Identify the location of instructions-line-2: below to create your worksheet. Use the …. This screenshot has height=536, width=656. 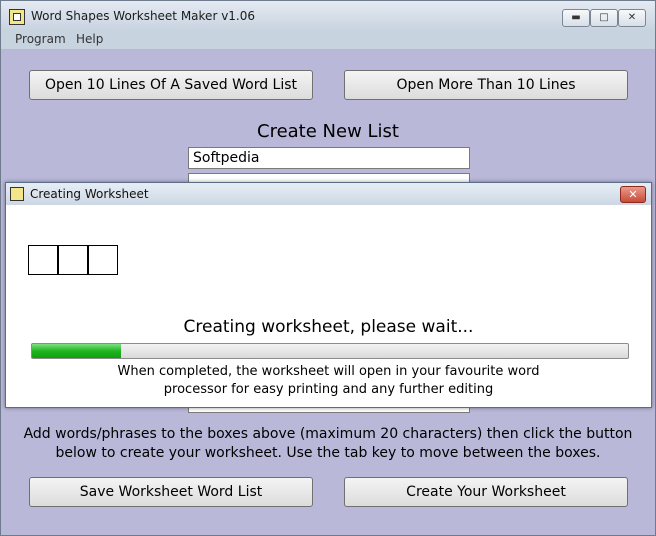
(328, 453).